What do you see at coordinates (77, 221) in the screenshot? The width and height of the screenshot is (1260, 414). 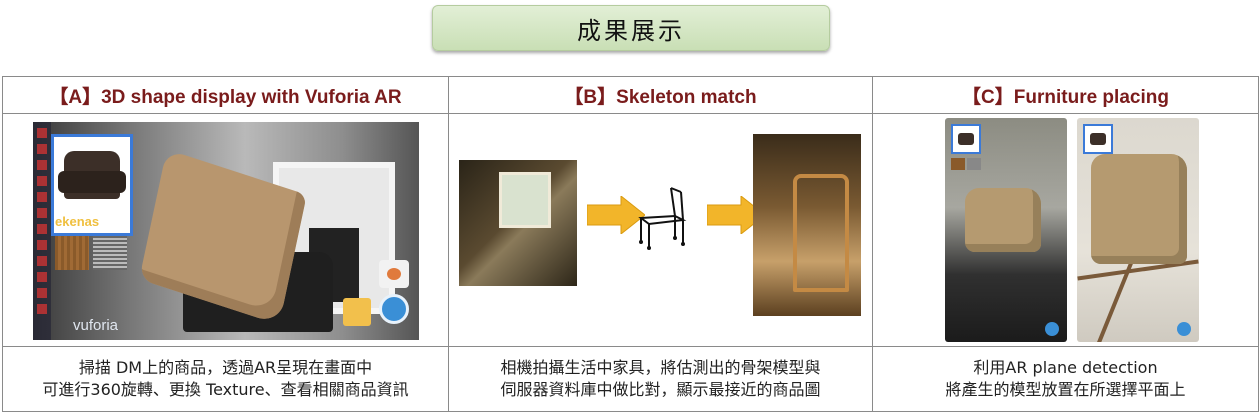 I see `product-name-label: ekenas` at bounding box center [77, 221].